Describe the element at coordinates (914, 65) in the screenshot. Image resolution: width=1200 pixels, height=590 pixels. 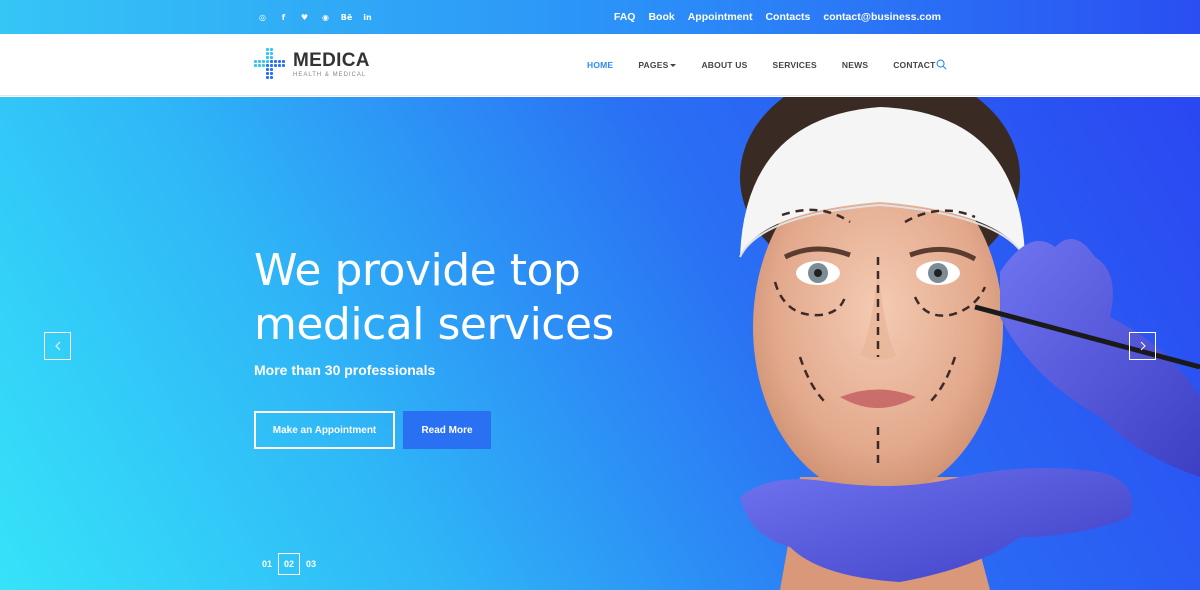
I see `nav-item-contact: CONTACT` at that location.